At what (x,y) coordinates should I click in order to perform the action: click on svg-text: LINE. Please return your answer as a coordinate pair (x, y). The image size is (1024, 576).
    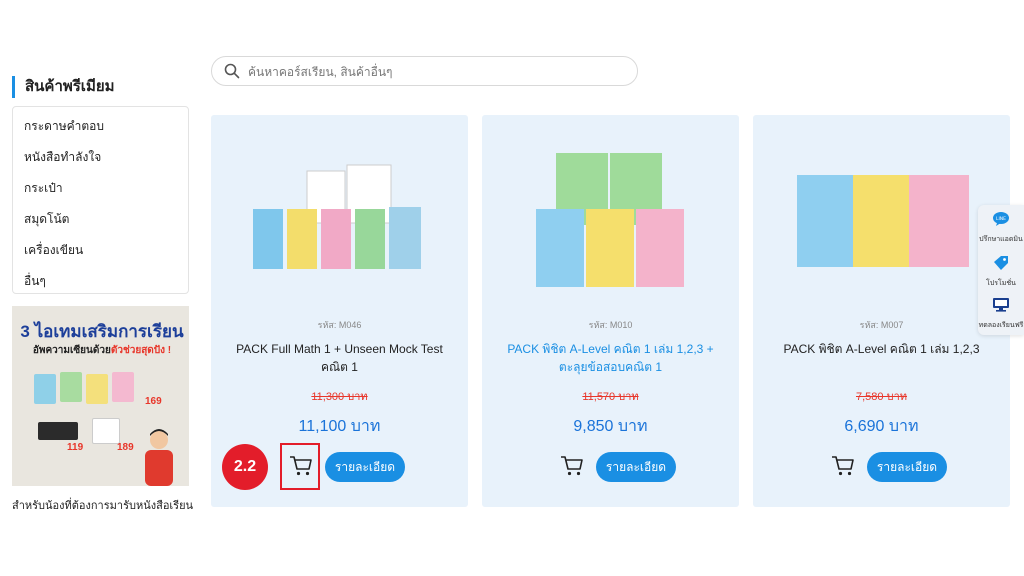
    Looking at the image, I should click on (1001, 219).